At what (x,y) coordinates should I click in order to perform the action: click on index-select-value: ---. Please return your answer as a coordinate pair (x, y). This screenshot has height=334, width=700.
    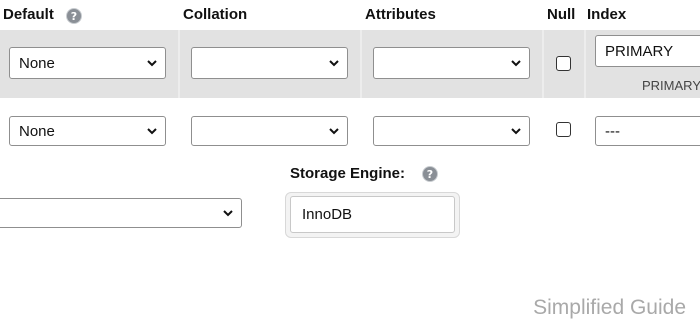
    Looking at the image, I should click on (612, 131).